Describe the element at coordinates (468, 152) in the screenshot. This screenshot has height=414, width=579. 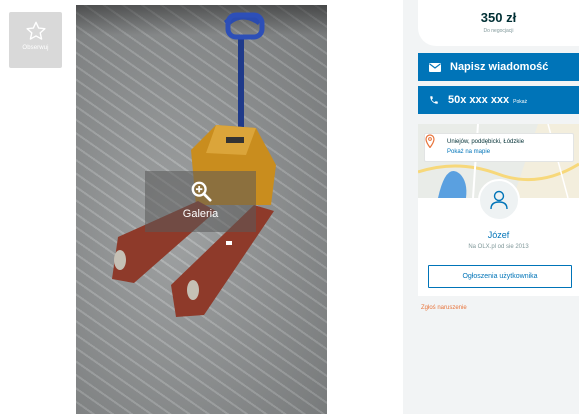
I see `show-on-map-link: Pokaż na mapie` at that location.